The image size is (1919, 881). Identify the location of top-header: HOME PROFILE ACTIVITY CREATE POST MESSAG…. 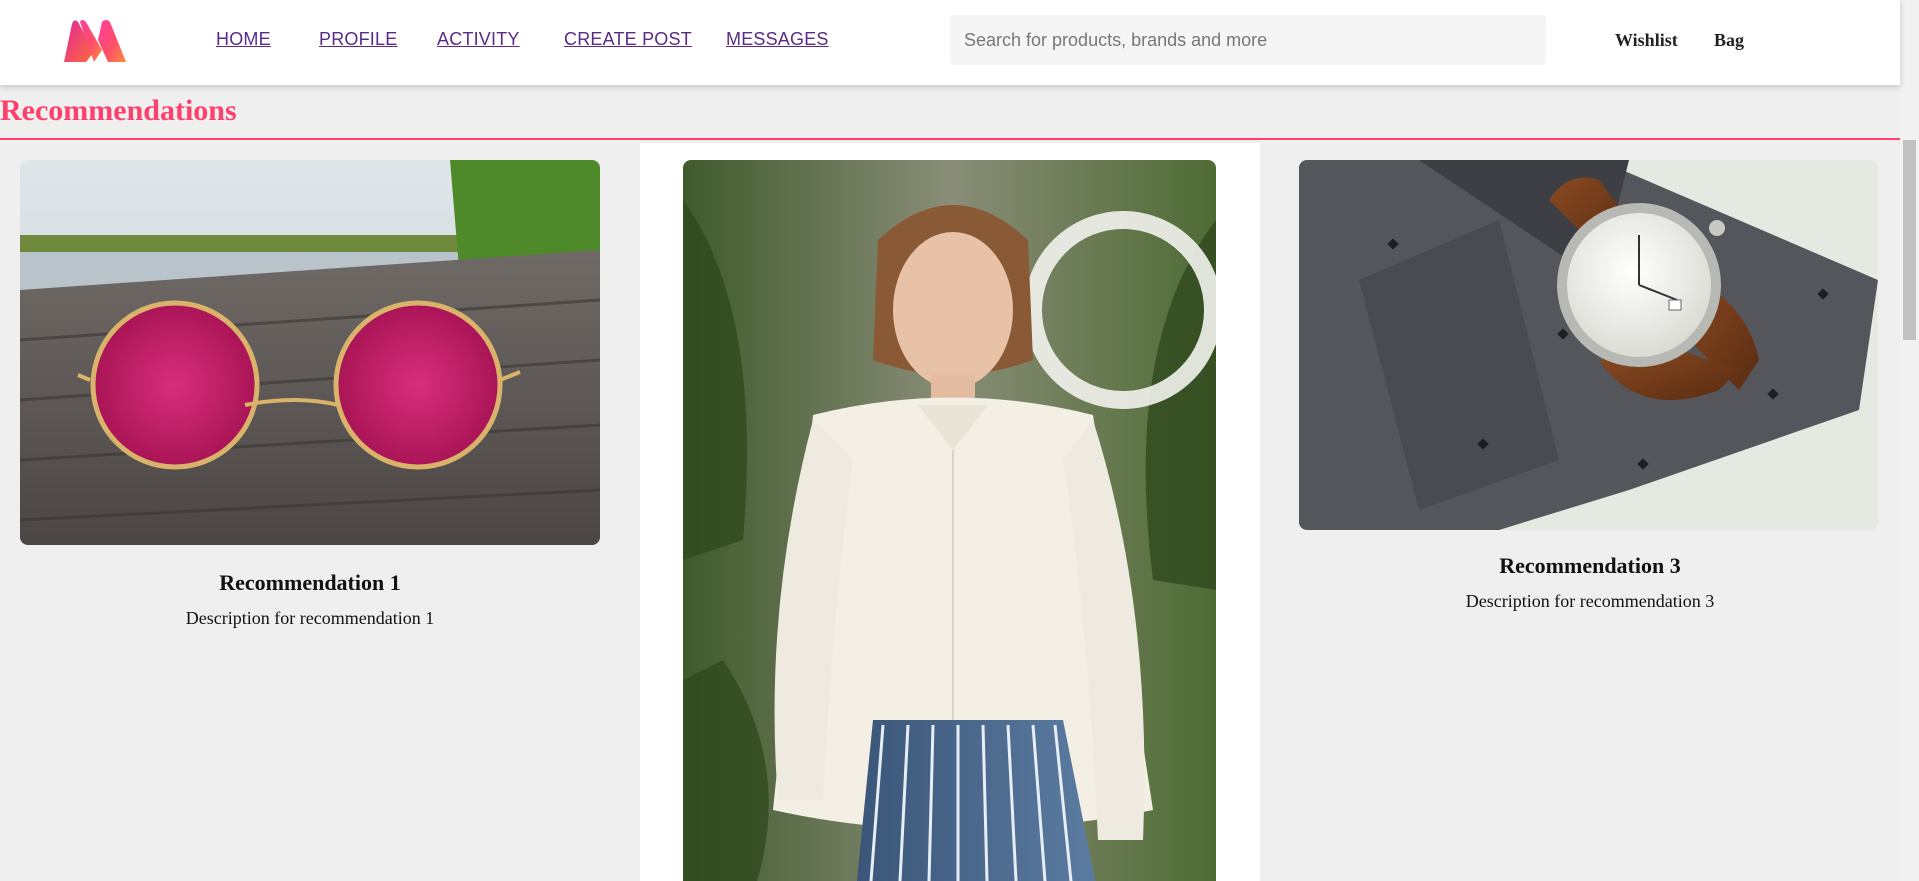
(950, 42).